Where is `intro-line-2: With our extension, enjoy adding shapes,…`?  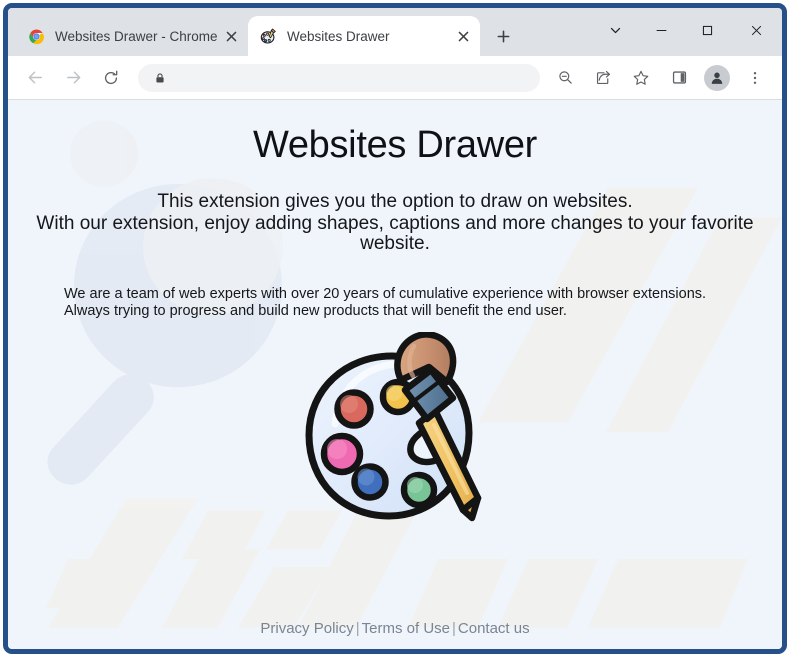
intro-line-2: With our extension, enjoy adding shapes,… is located at coordinates (395, 234).